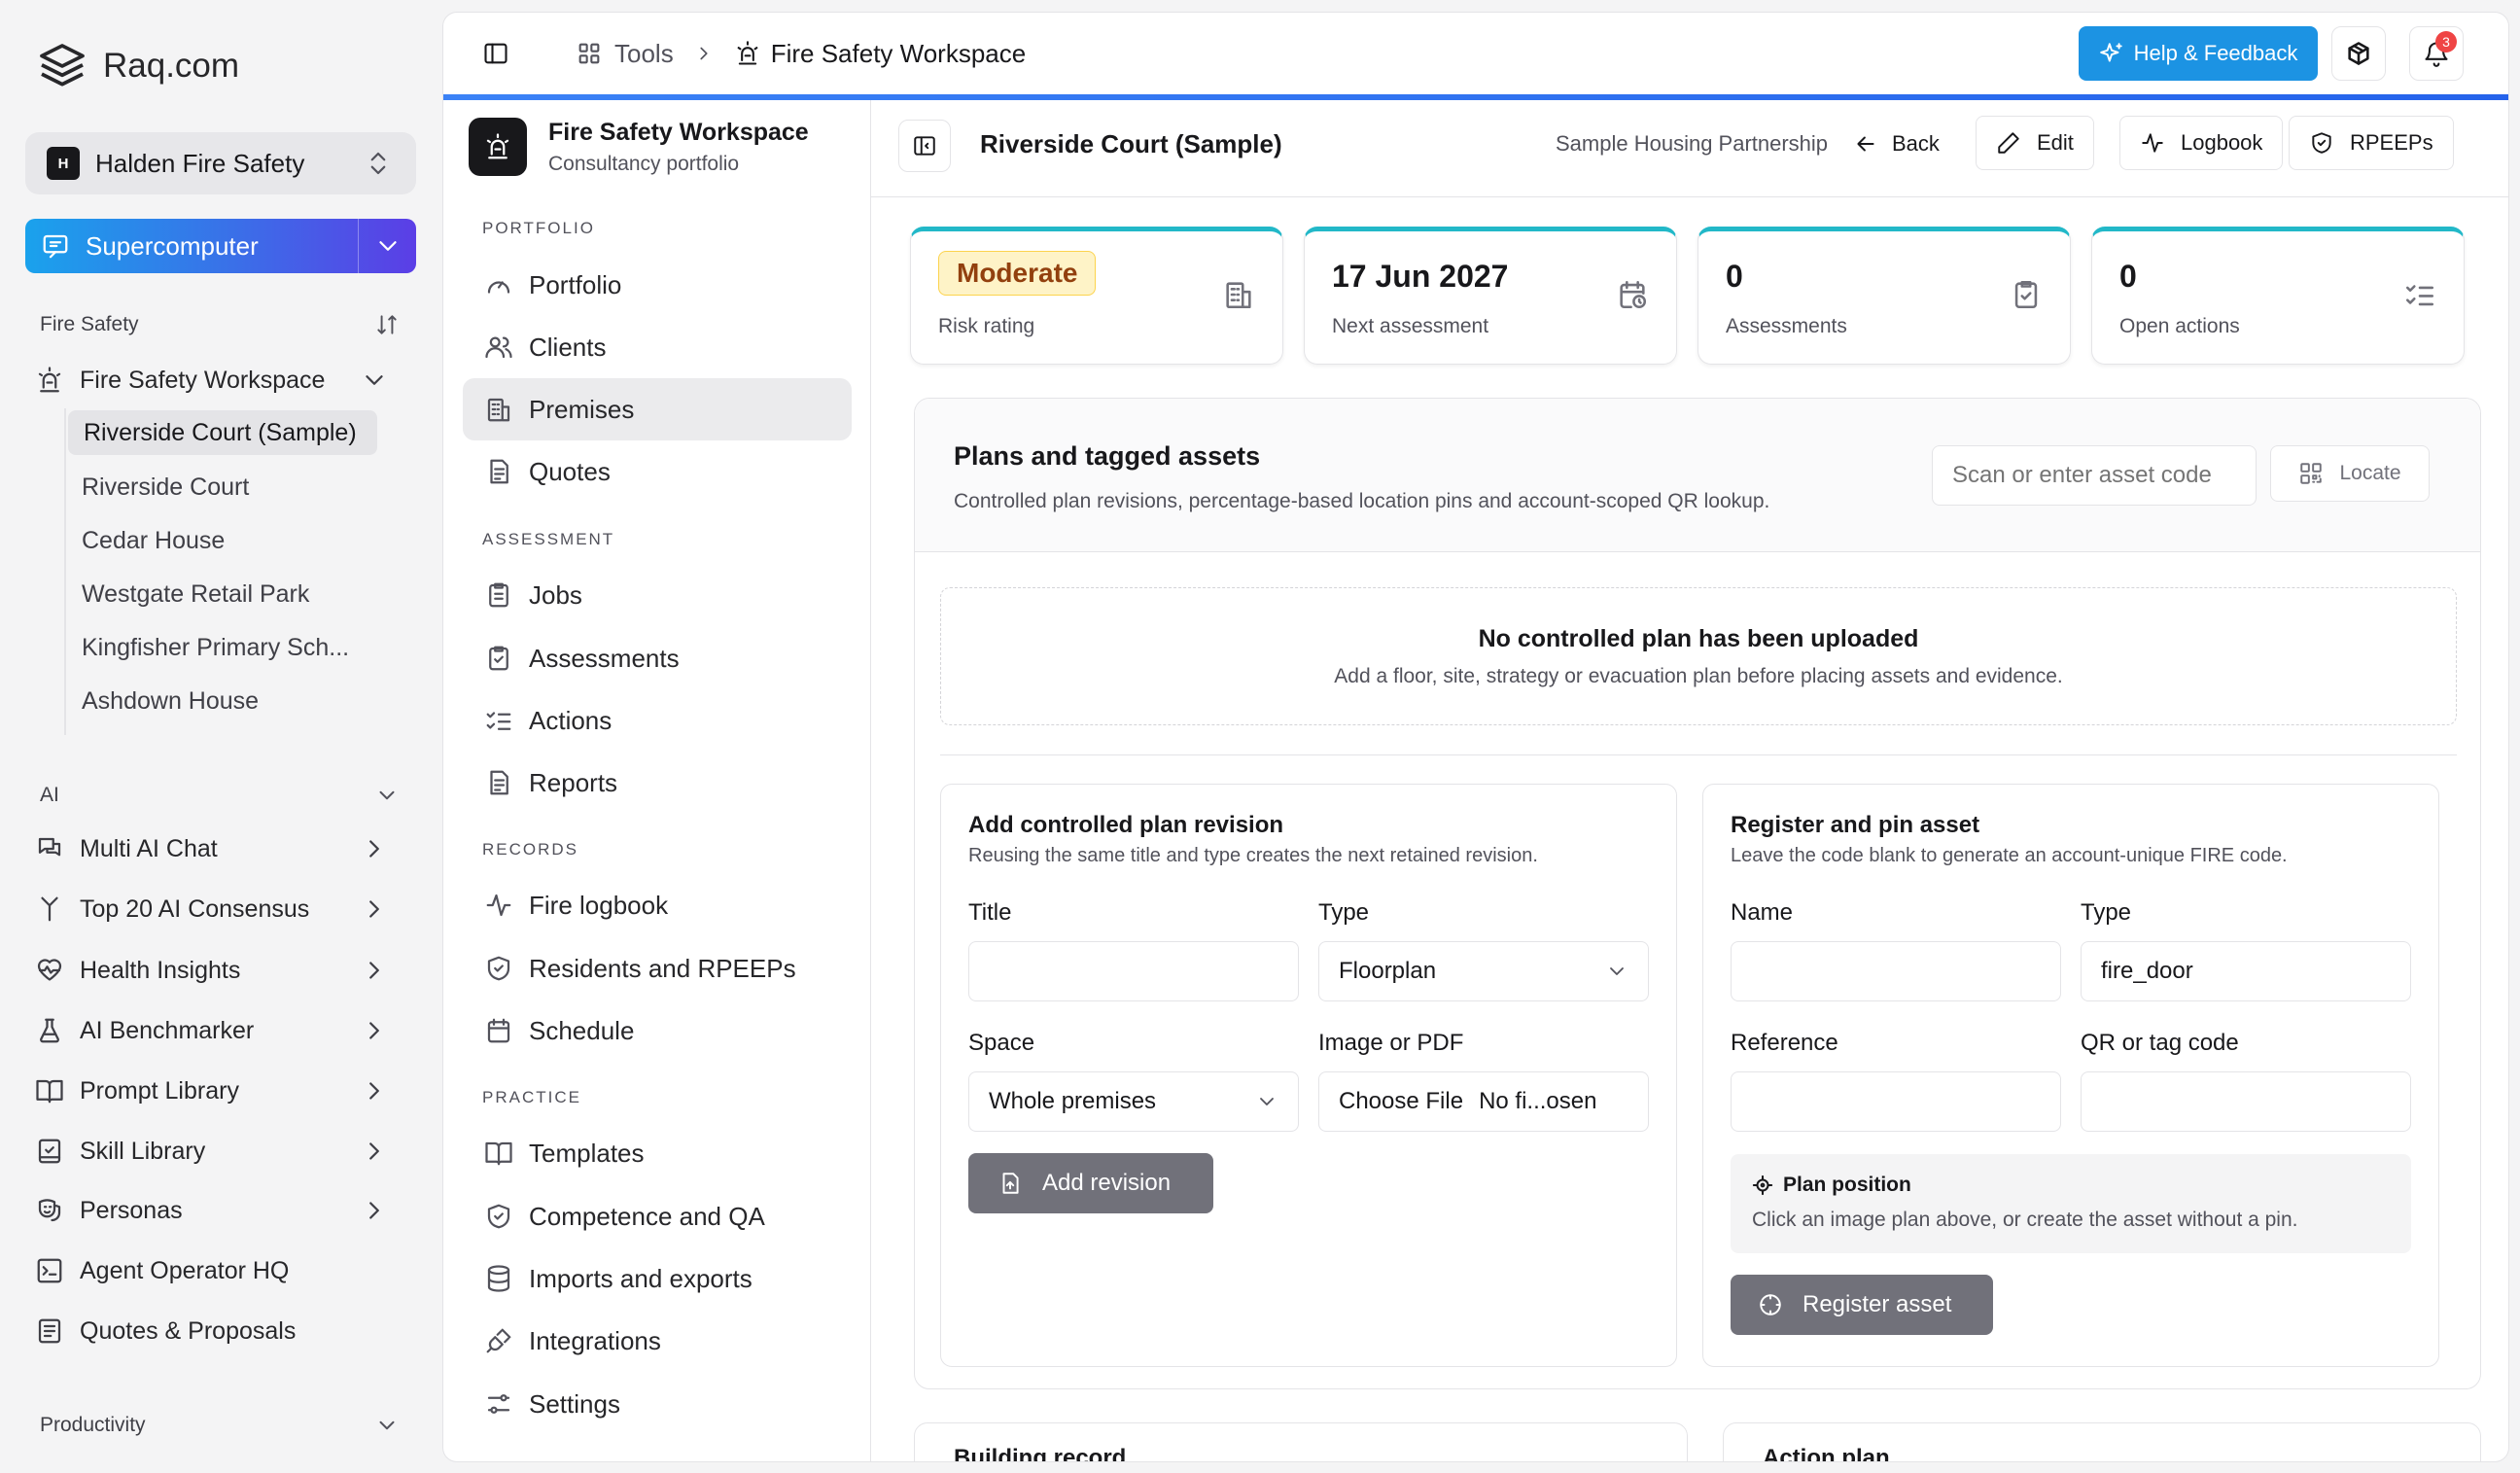  What do you see at coordinates (657, 1153) in the screenshot?
I see `ws-item-templates: Templates` at bounding box center [657, 1153].